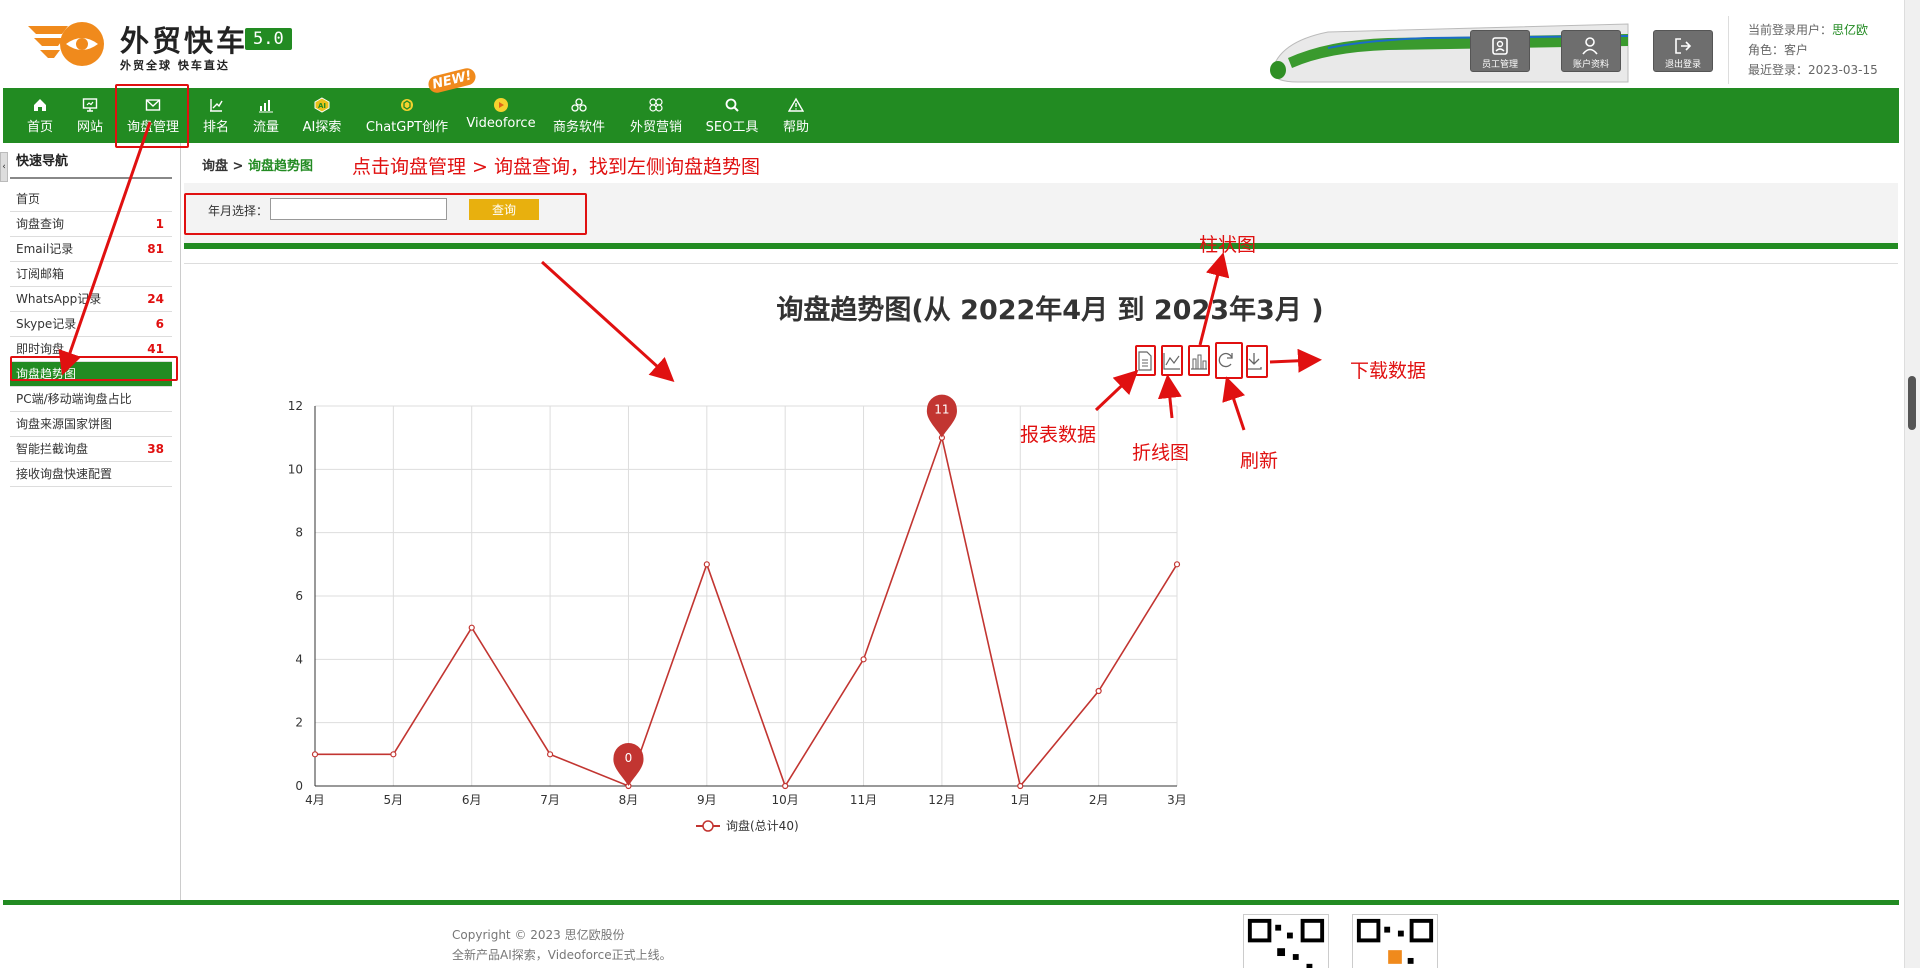 This screenshot has height=968, width=1920. What do you see at coordinates (951, 902) in the screenshot?
I see `footer-divider` at bounding box center [951, 902].